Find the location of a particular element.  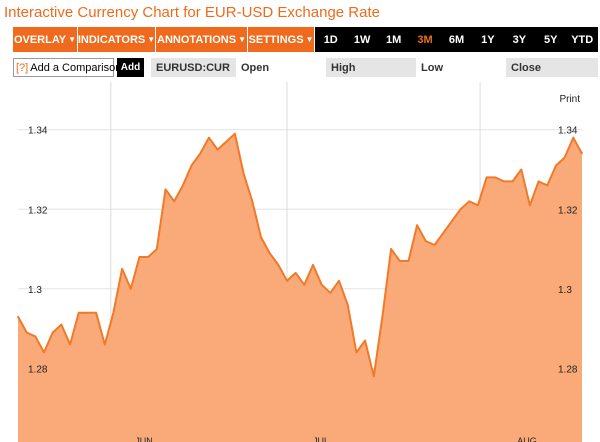

low-label: Low is located at coordinates (432, 67).